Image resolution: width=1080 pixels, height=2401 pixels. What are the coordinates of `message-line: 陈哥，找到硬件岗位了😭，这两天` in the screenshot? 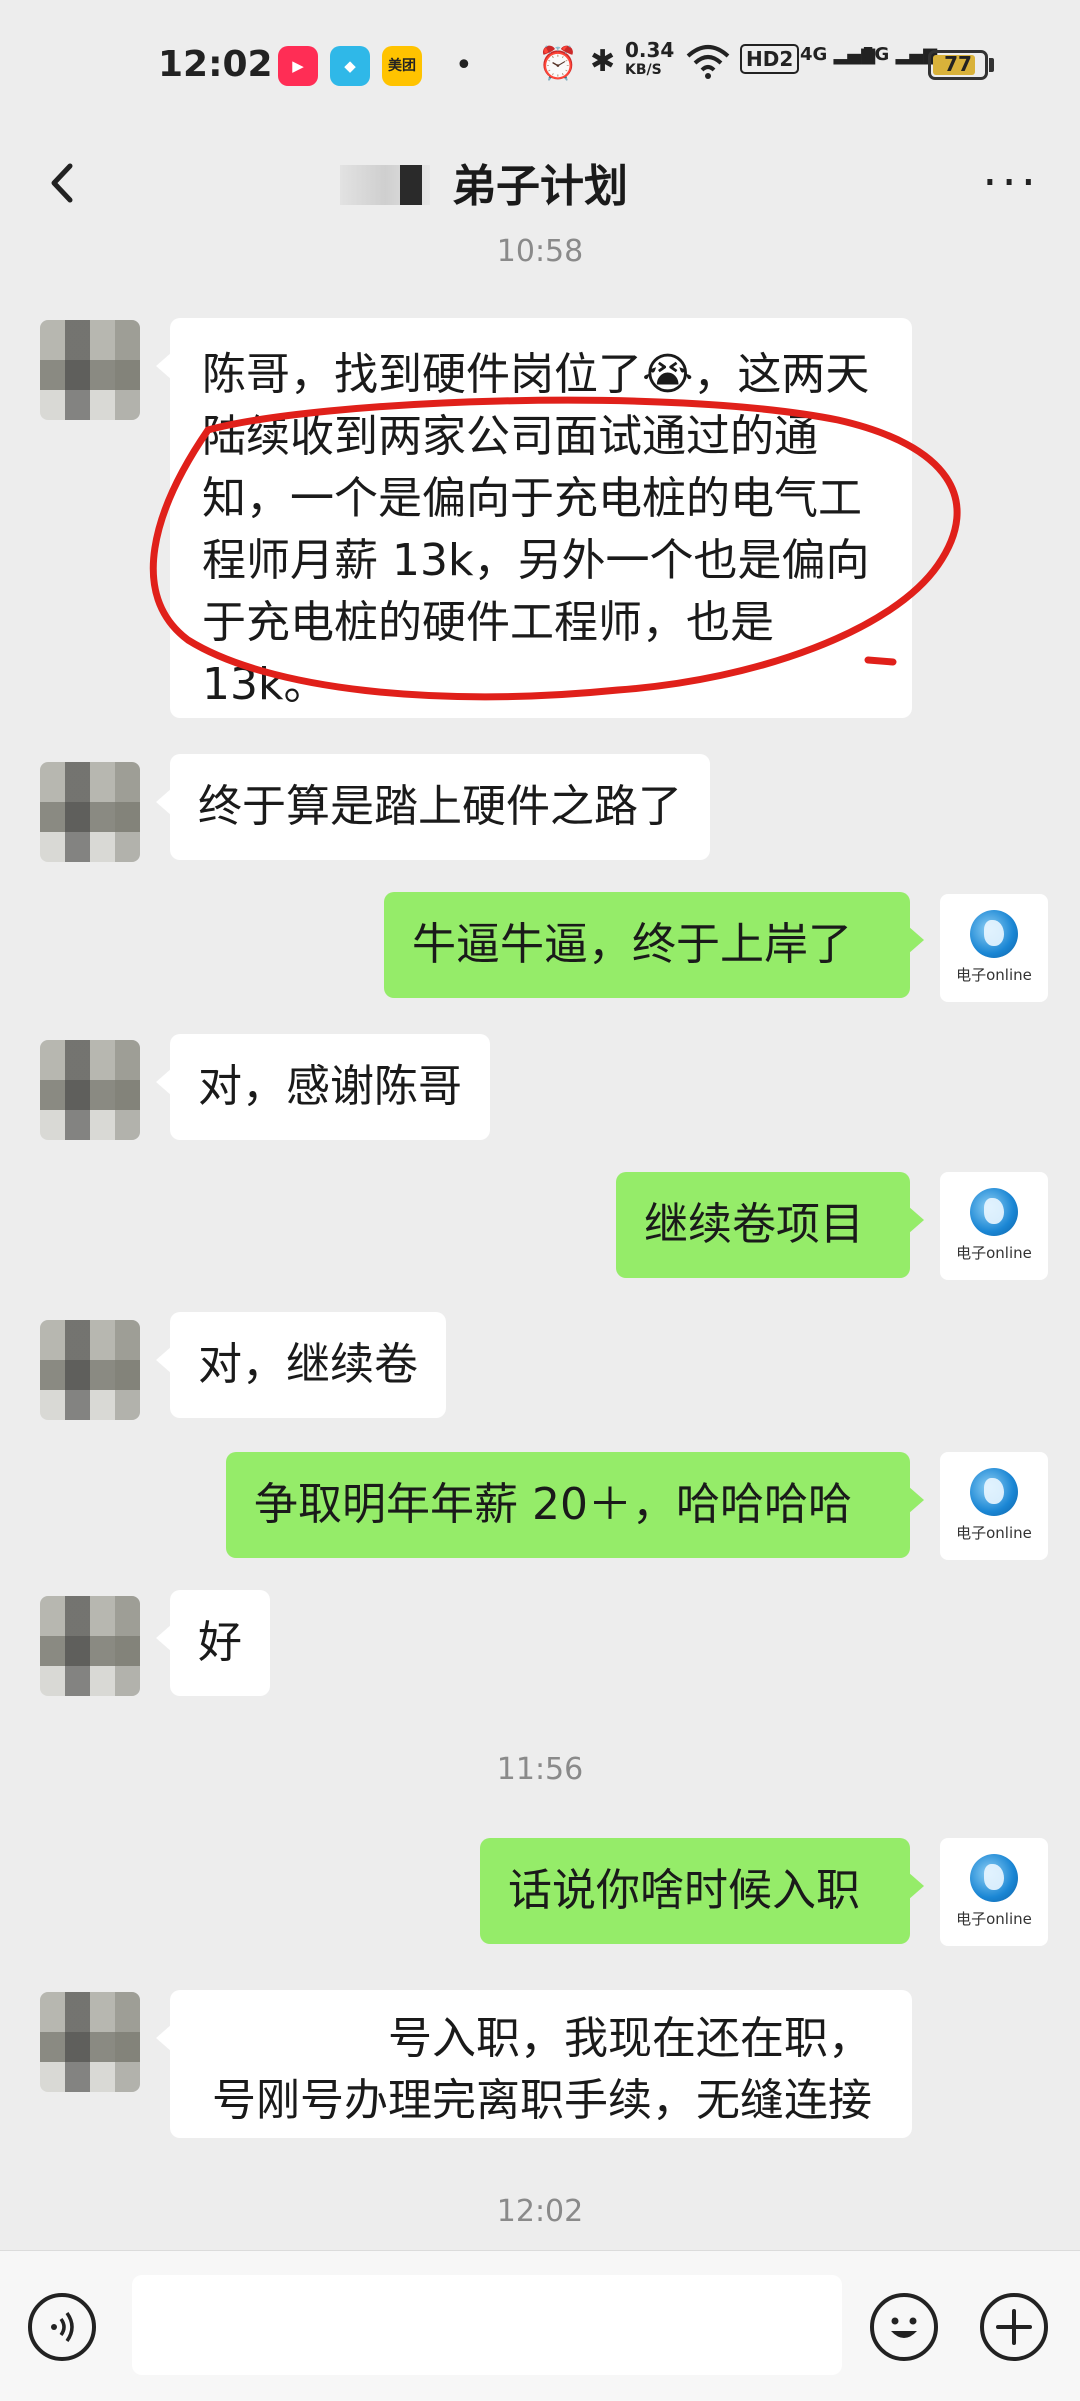 It's located at (536, 374).